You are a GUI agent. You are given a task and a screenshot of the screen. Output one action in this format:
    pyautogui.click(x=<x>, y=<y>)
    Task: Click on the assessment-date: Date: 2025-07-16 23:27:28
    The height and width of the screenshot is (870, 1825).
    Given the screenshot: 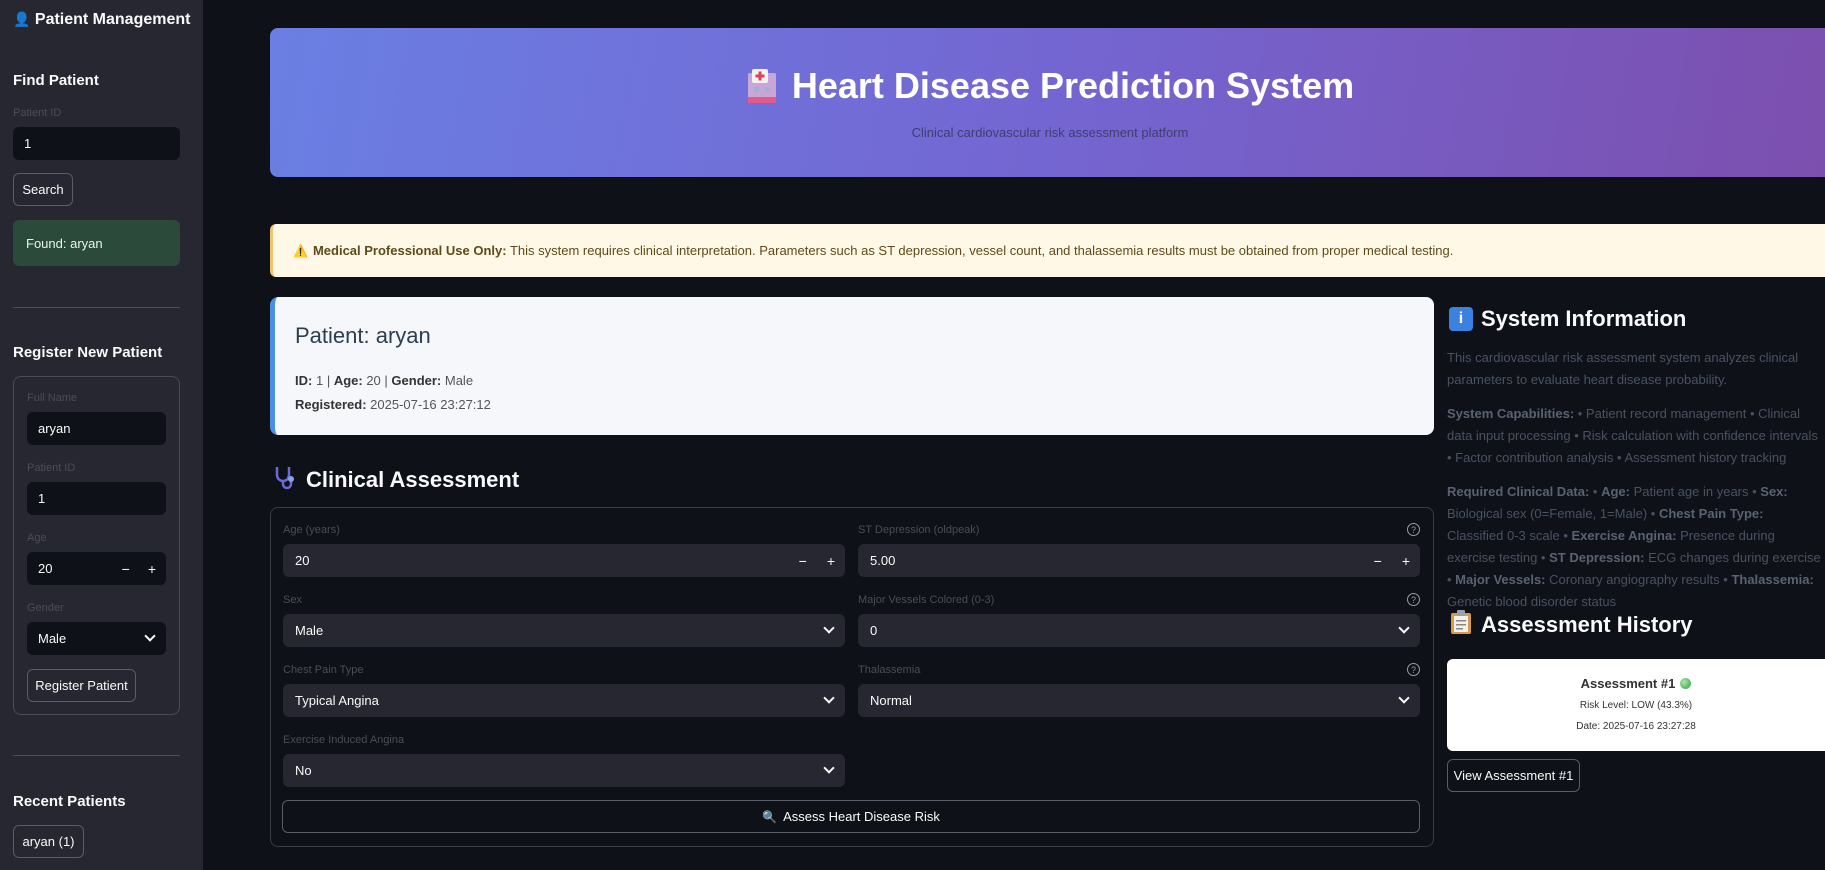 What is the action you would take?
    pyautogui.click(x=1636, y=726)
    